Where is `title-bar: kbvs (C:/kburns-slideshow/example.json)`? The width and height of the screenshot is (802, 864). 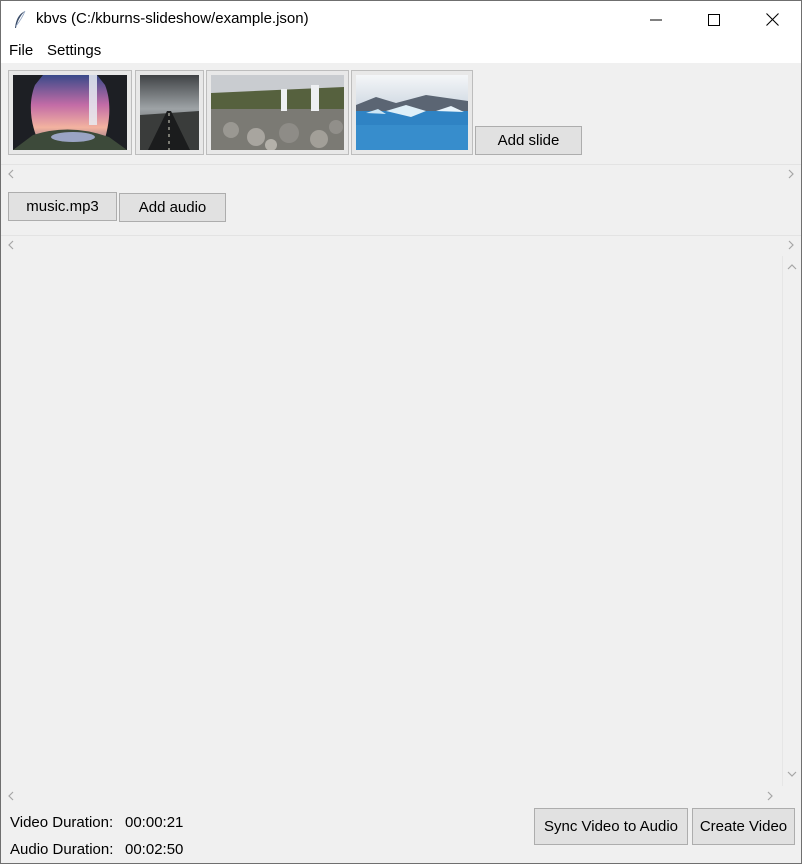
title-bar: kbvs (C:/kburns-slideshow/example.json) is located at coordinates (401, 19).